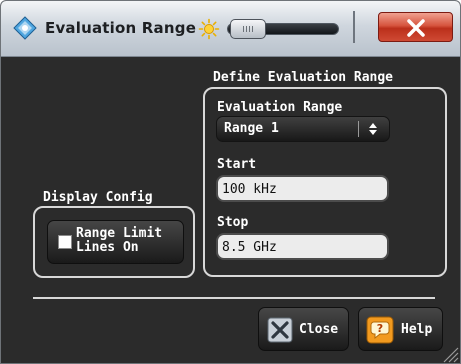 This screenshot has height=364, width=461. I want to click on stop-field, so click(302, 246).